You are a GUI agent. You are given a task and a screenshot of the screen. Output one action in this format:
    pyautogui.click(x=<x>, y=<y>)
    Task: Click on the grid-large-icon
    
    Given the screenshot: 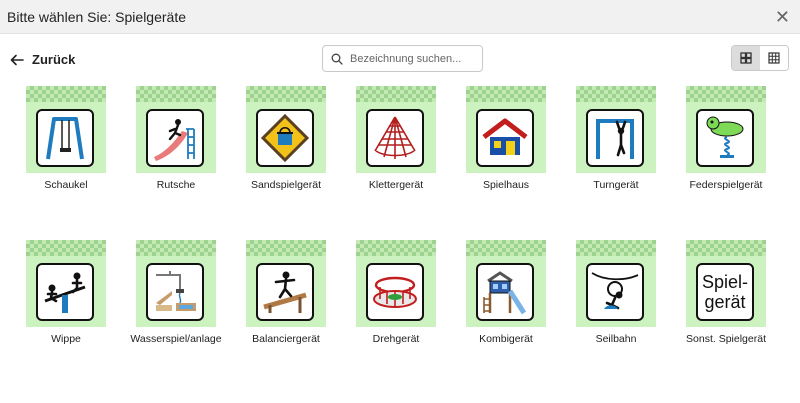 What is the action you would take?
    pyautogui.click(x=746, y=58)
    